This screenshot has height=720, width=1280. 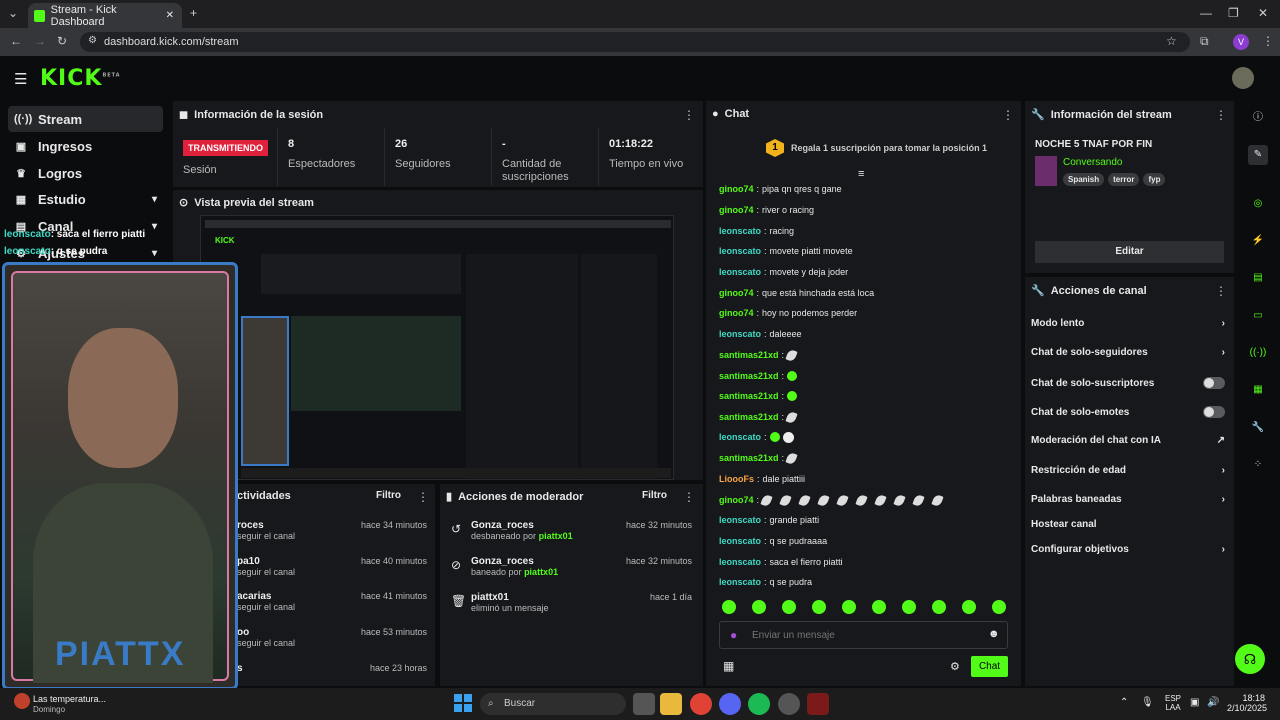 What do you see at coordinates (1128, 323) in the screenshot?
I see `action-slow-mode: Modo lento ›` at bounding box center [1128, 323].